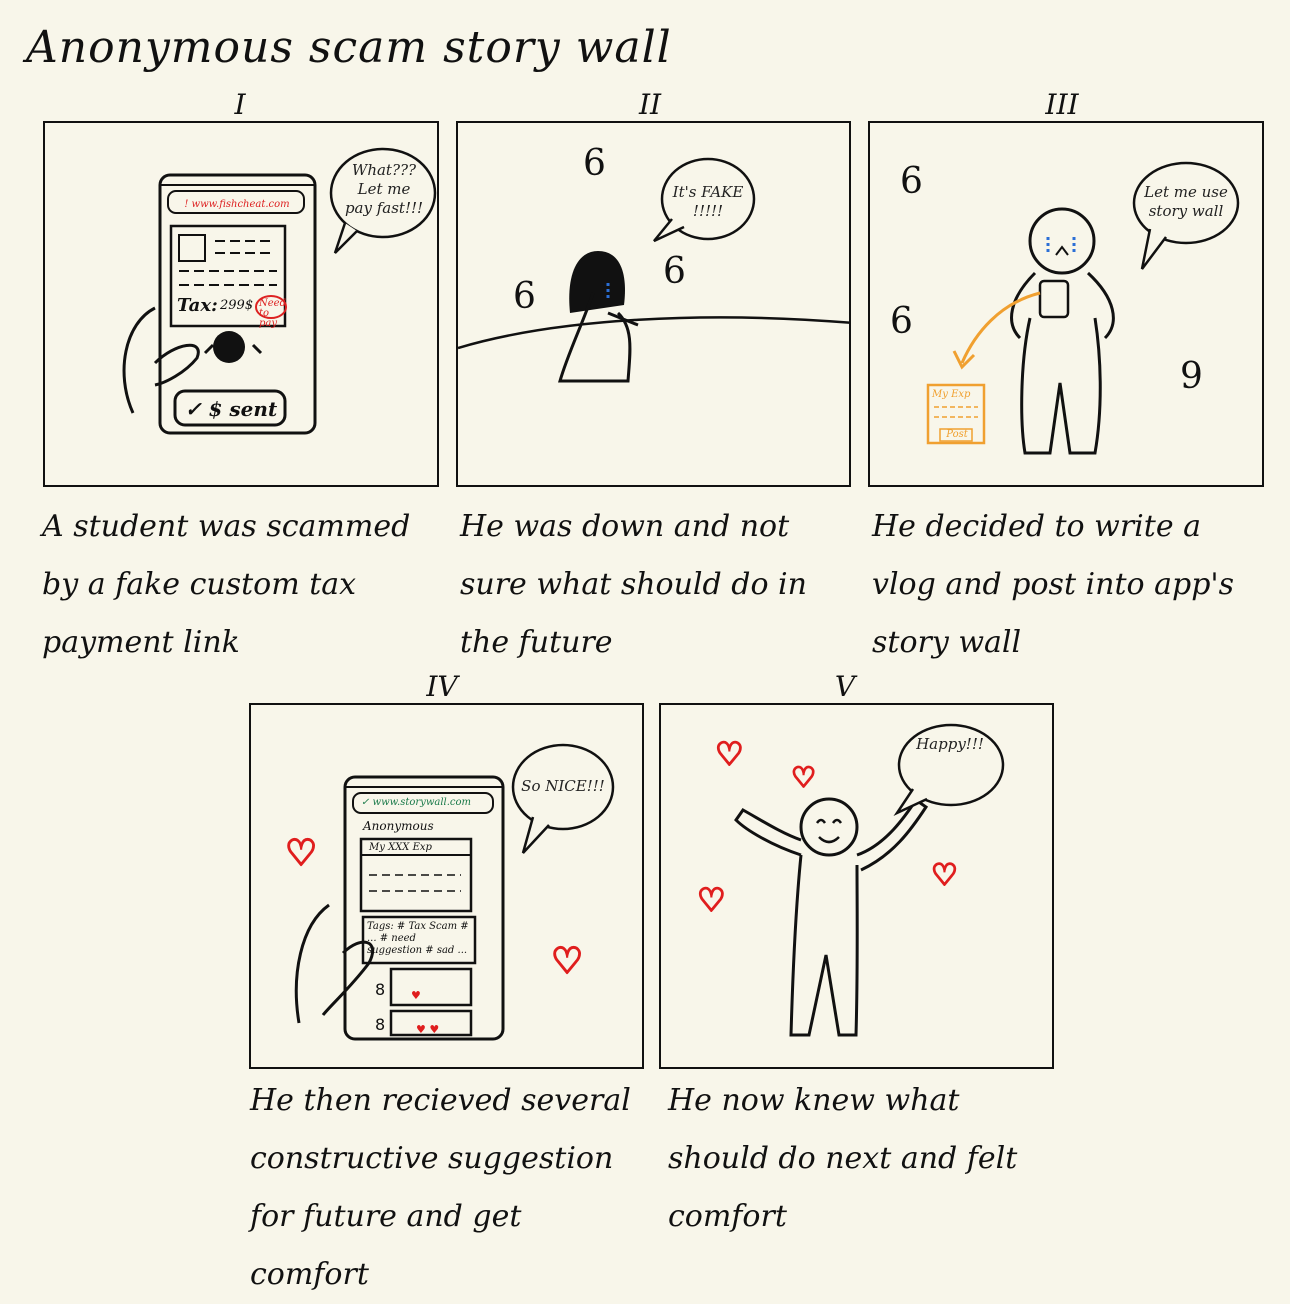 The image size is (1290, 1304). I want to click on panel-5-speech-bubble: Happy!!!, so click(950, 744).